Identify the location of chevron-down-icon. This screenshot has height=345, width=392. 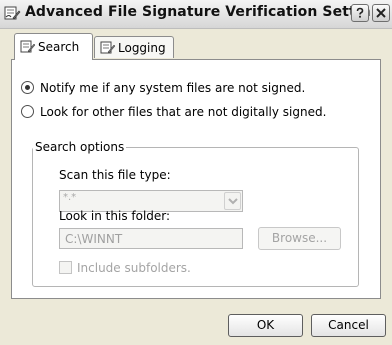
(233, 201).